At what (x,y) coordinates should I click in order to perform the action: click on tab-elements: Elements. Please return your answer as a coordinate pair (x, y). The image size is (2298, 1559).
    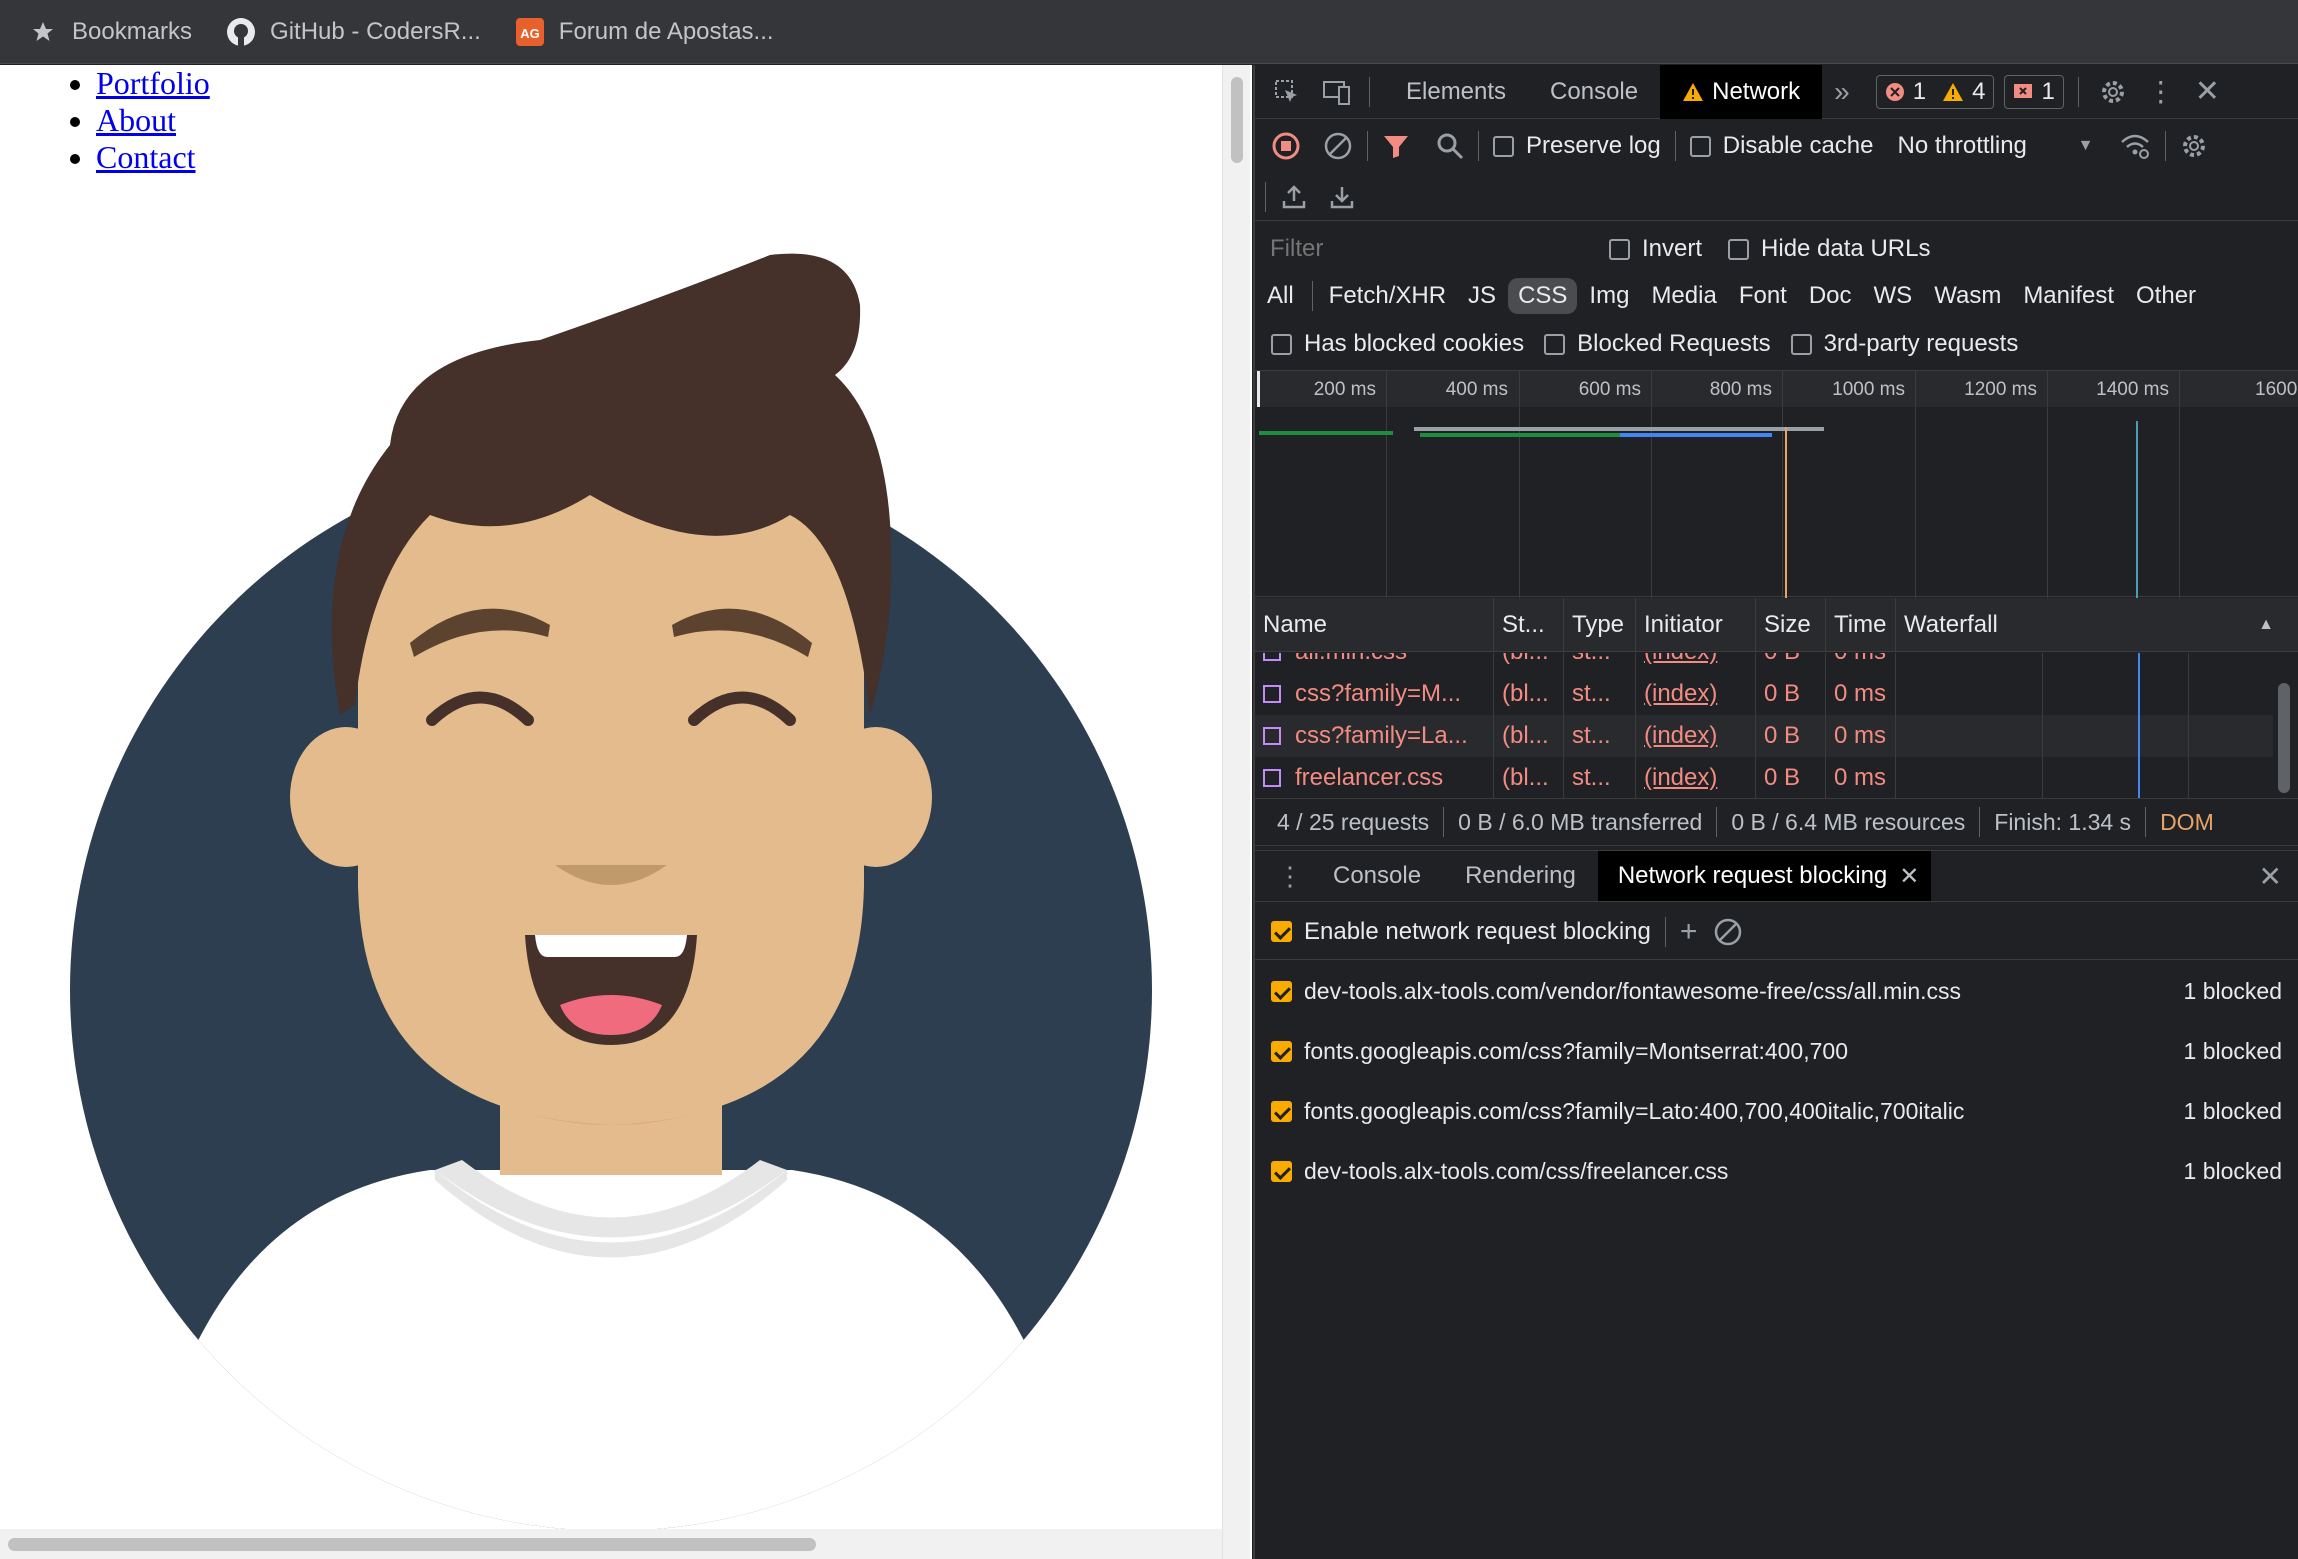
    Looking at the image, I should click on (1456, 92).